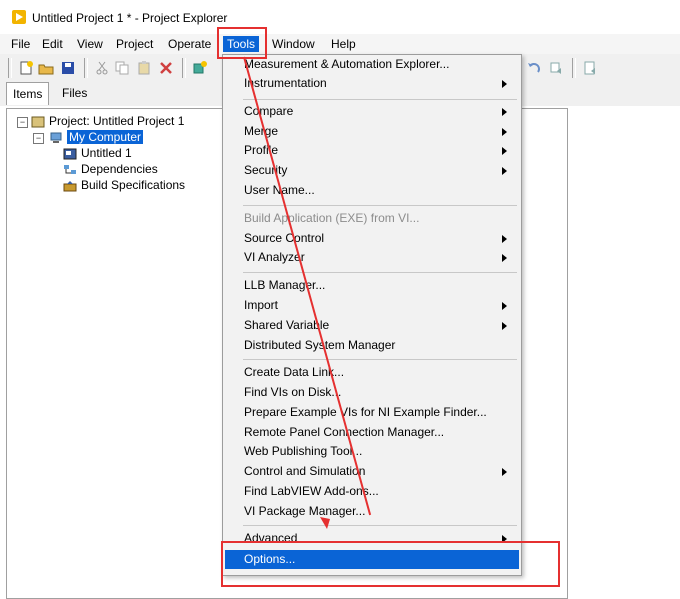 The height and width of the screenshot is (599, 680). What do you see at coordinates (372, 111) in the screenshot?
I see `menu-item-compare: Compare` at bounding box center [372, 111].